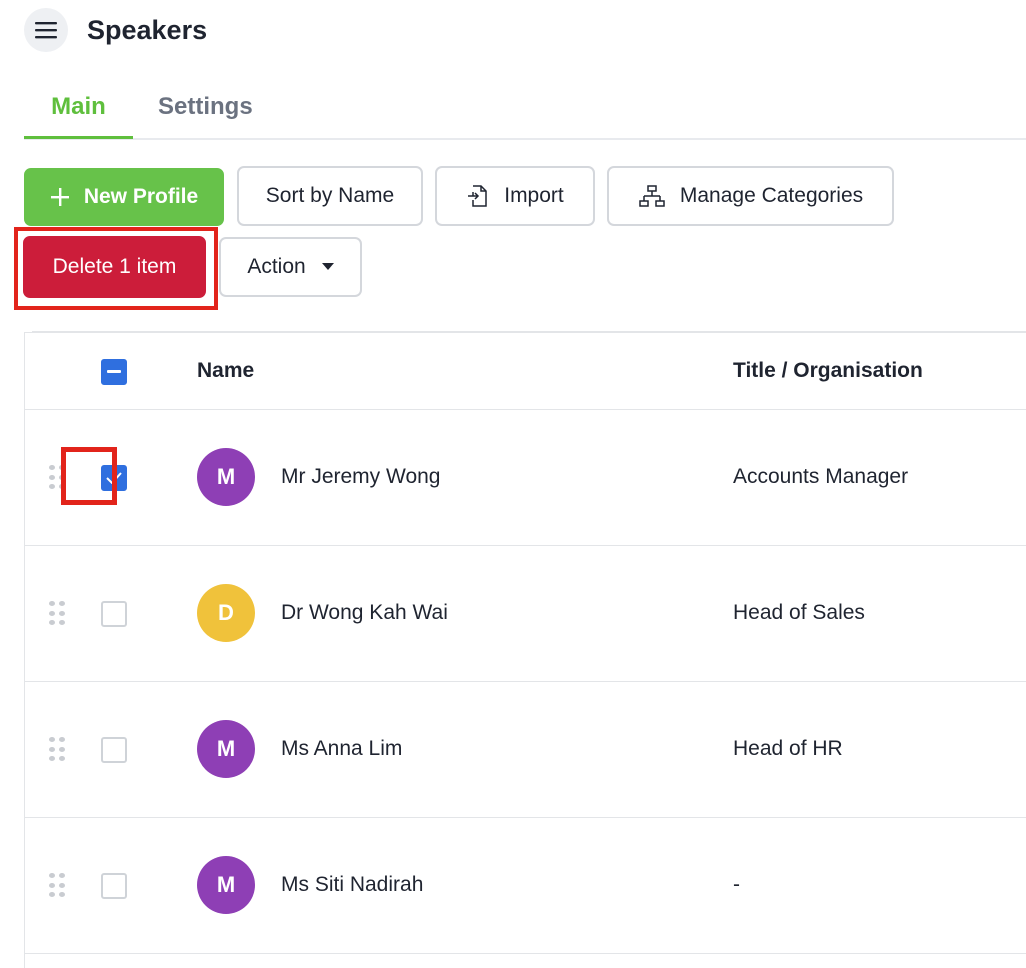 This screenshot has width=1026, height=968. Describe the element at coordinates (141, 196) in the screenshot. I see `new-profile-label: New Profile` at that location.